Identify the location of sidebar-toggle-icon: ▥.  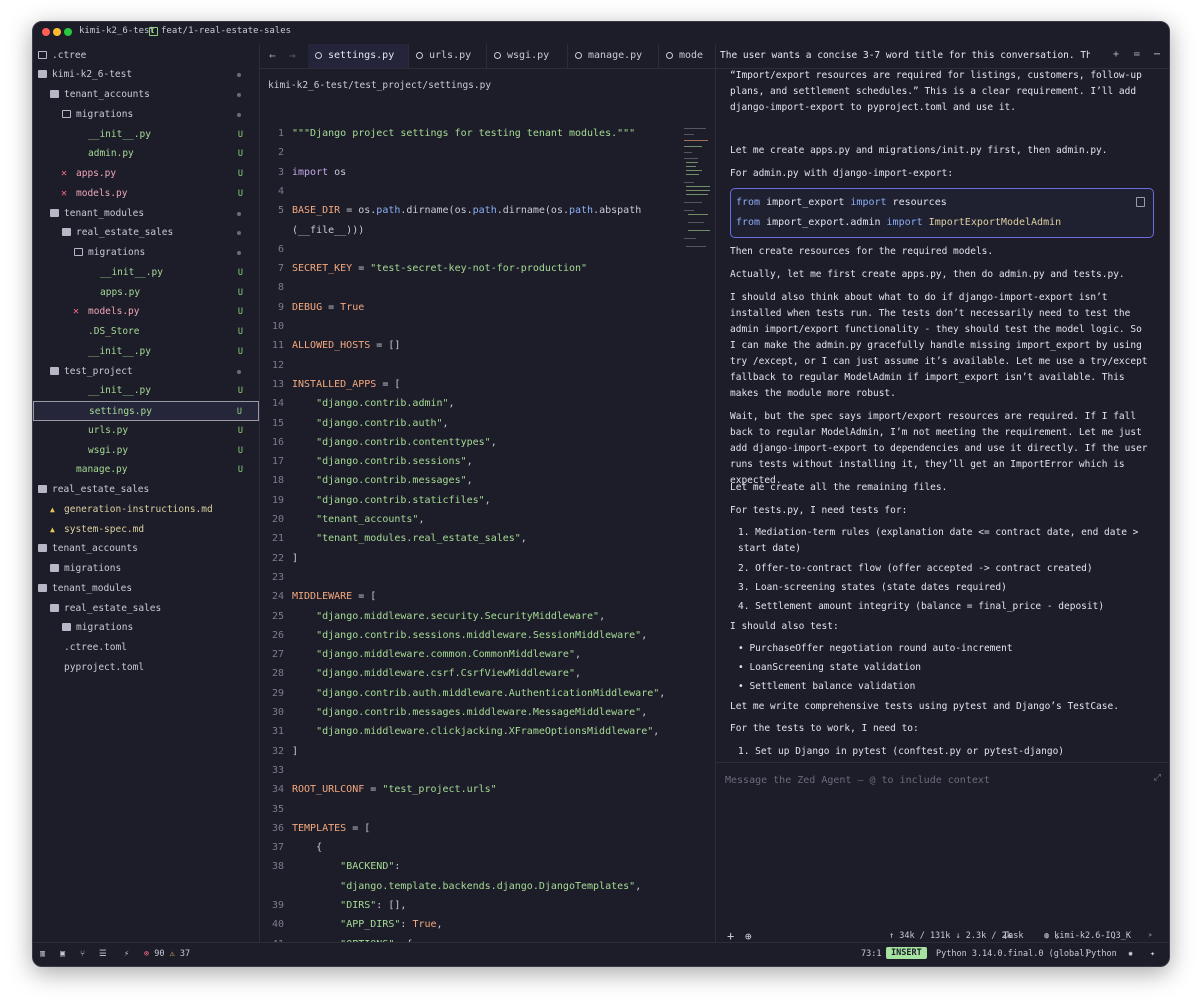
(42, 954).